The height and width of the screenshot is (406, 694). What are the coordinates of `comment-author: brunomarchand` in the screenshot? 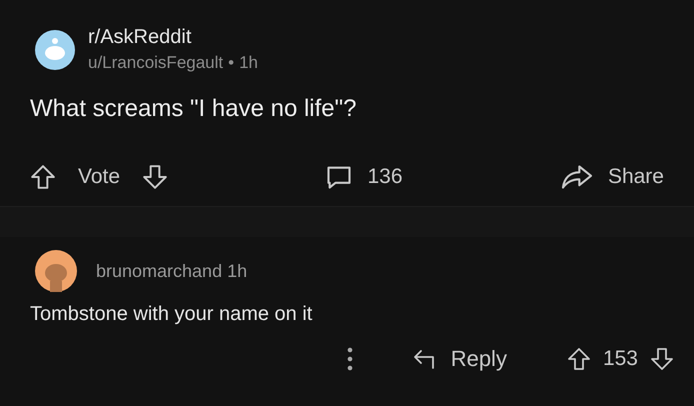 It's located at (159, 270).